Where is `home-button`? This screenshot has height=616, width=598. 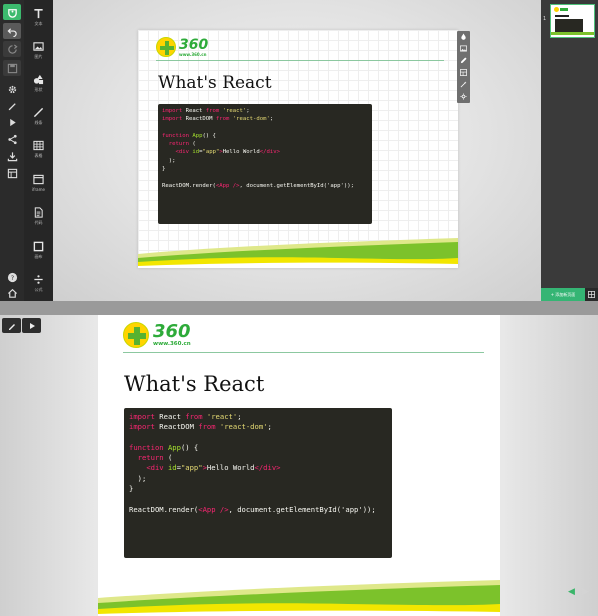
home-button is located at coordinates (12, 293).